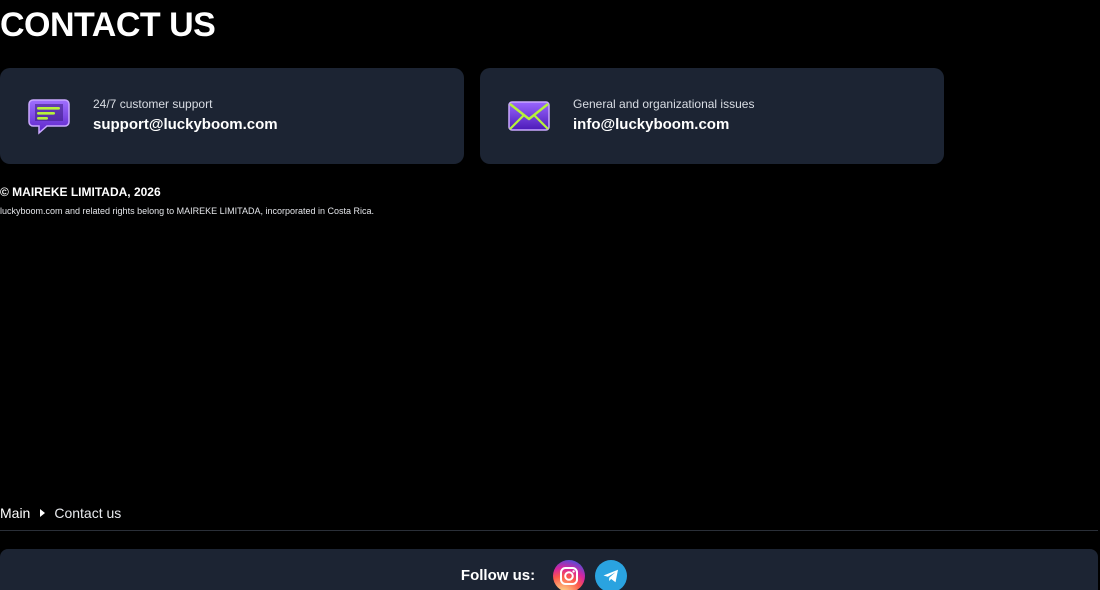  What do you see at coordinates (611, 575) in the screenshot?
I see `telegram-icon` at bounding box center [611, 575].